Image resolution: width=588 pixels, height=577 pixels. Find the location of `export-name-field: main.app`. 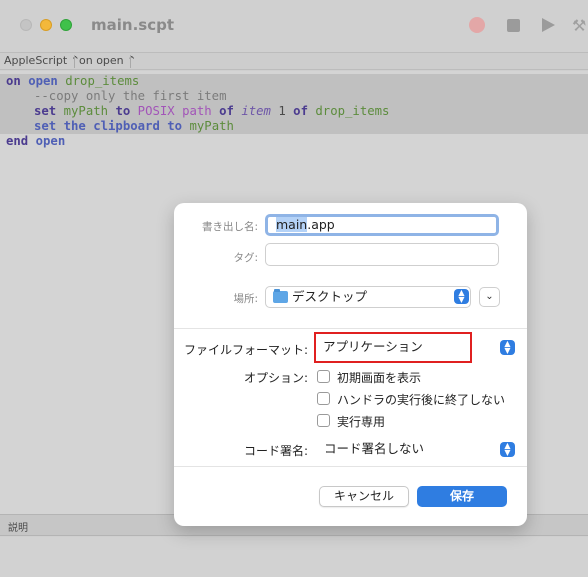

export-name-field: main.app is located at coordinates (382, 225).